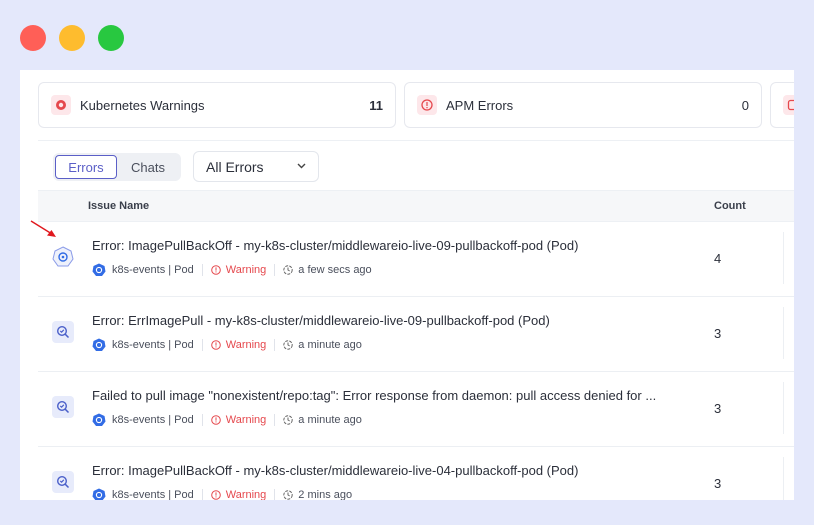 This screenshot has width=814, height=525. What do you see at coordinates (148, 167) in the screenshot?
I see `tab-chats: Chats` at bounding box center [148, 167].